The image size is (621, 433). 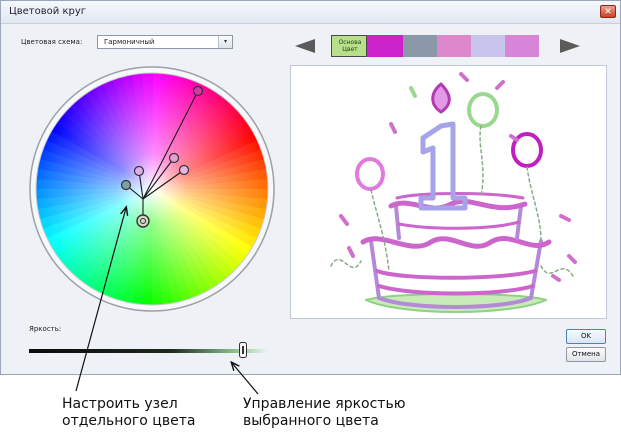 I want to click on brightness-slider, so click(x=148, y=351).